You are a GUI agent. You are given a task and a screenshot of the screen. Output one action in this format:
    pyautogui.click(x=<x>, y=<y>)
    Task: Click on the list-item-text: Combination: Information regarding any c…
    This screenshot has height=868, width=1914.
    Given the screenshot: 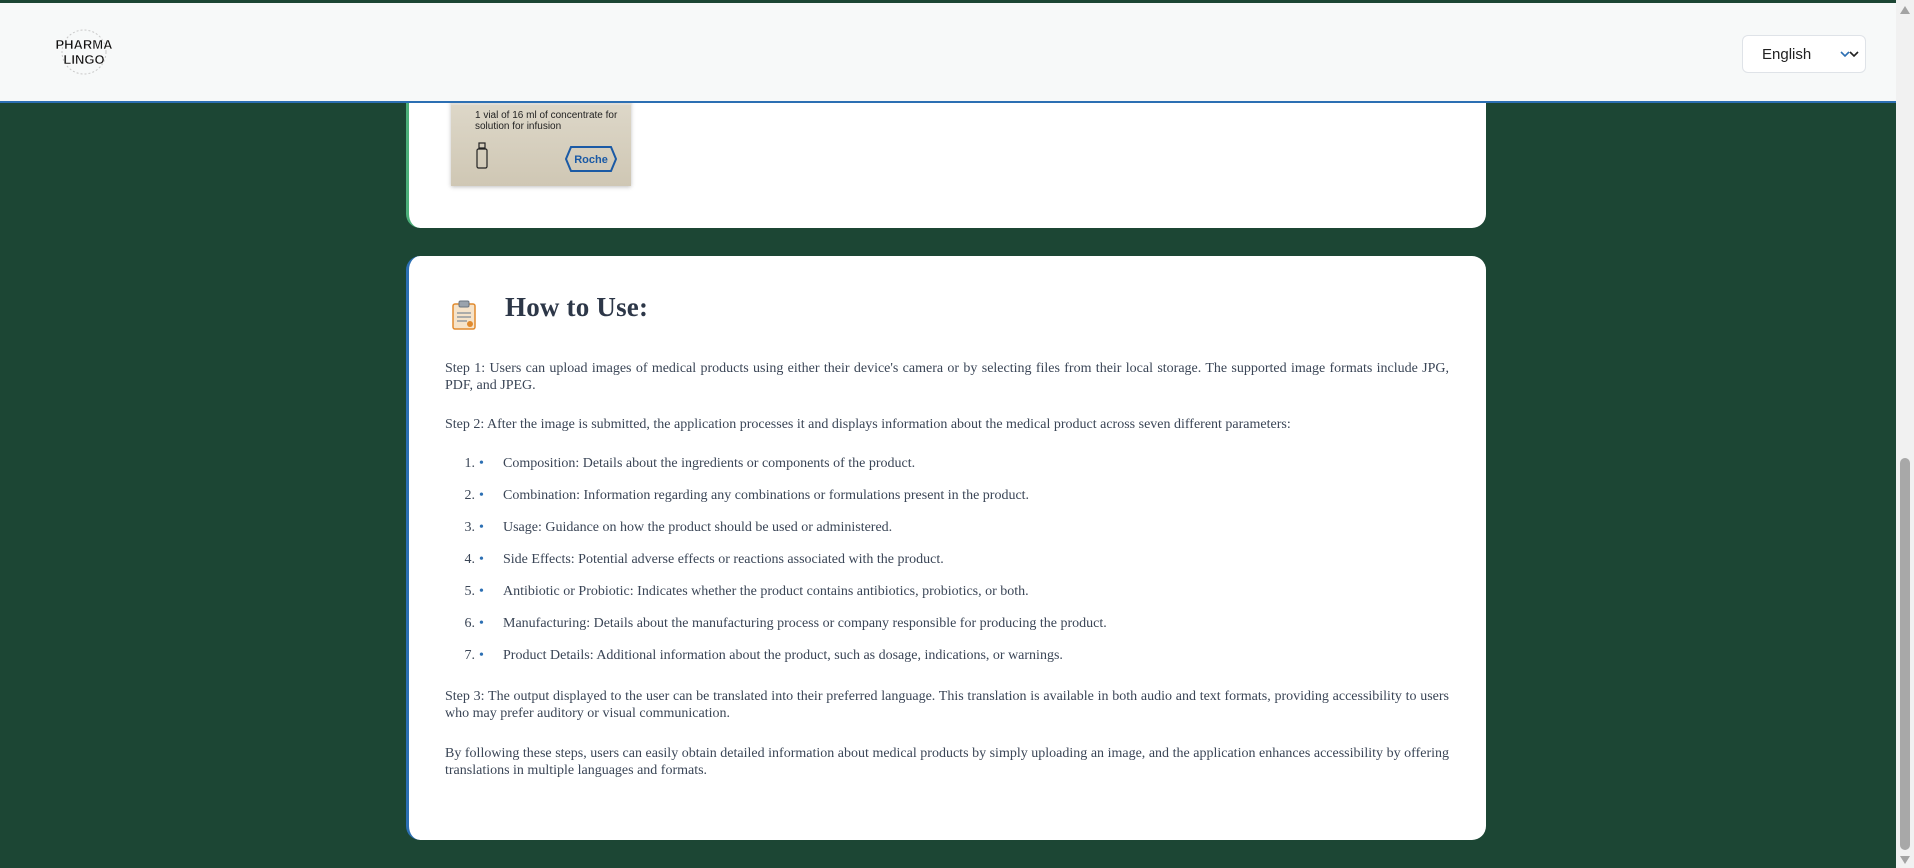 What is the action you would take?
    pyautogui.click(x=766, y=495)
    